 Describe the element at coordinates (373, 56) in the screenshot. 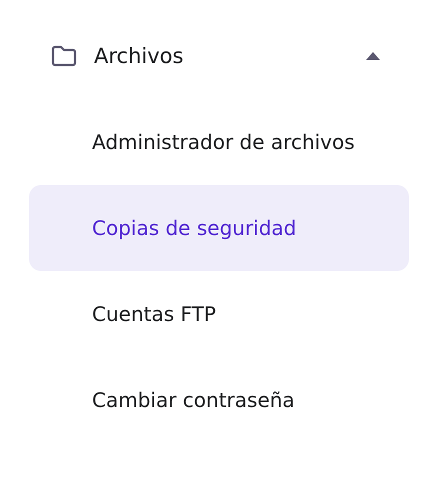

I see `caret-icon` at that location.